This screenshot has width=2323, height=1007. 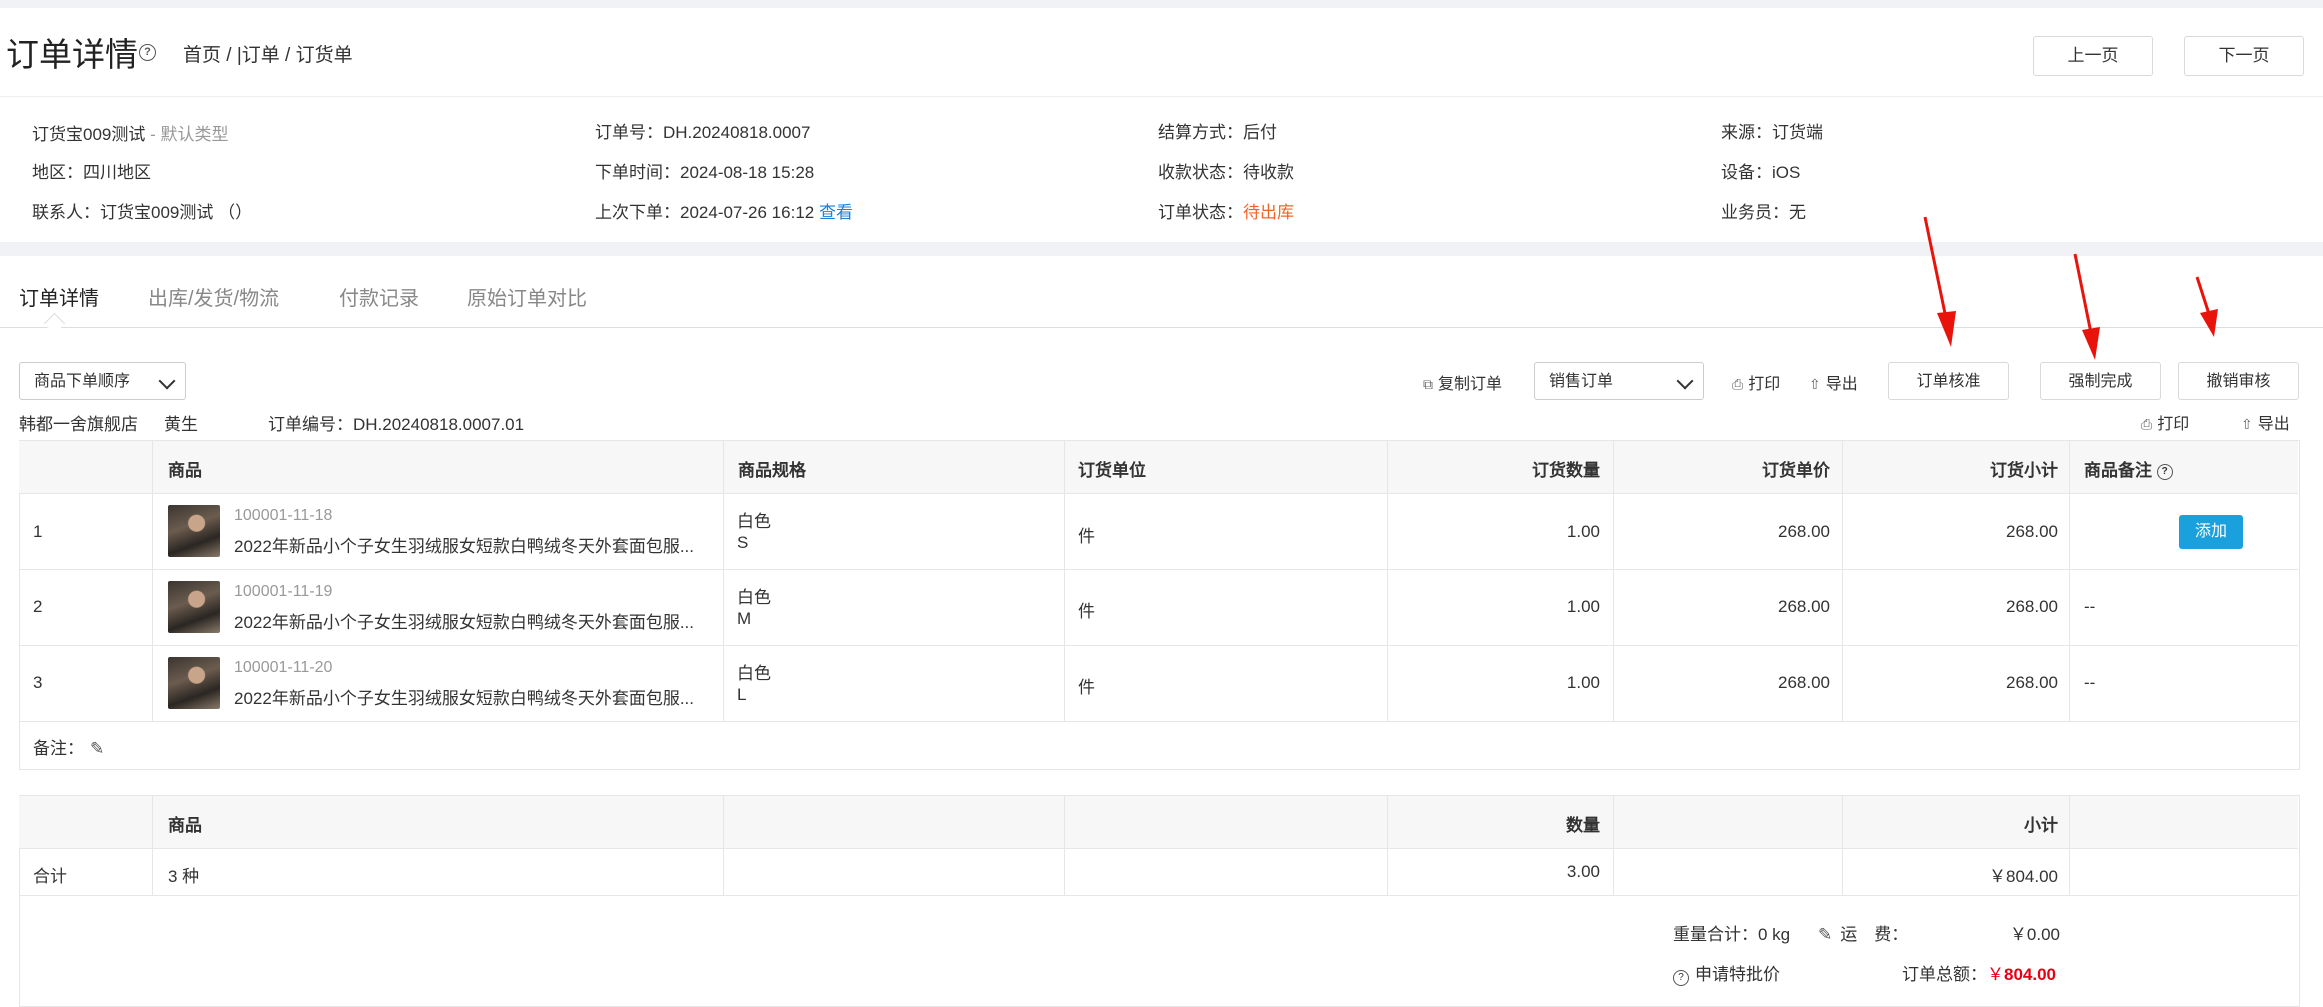 I want to click on freight-edit: ✎ 运 费：, so click(x=1863, y=932).